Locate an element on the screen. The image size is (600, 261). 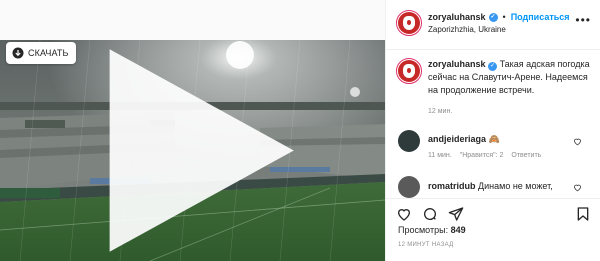
commenter-avatar-andjeideriaga is located at coordinates (409, 141).